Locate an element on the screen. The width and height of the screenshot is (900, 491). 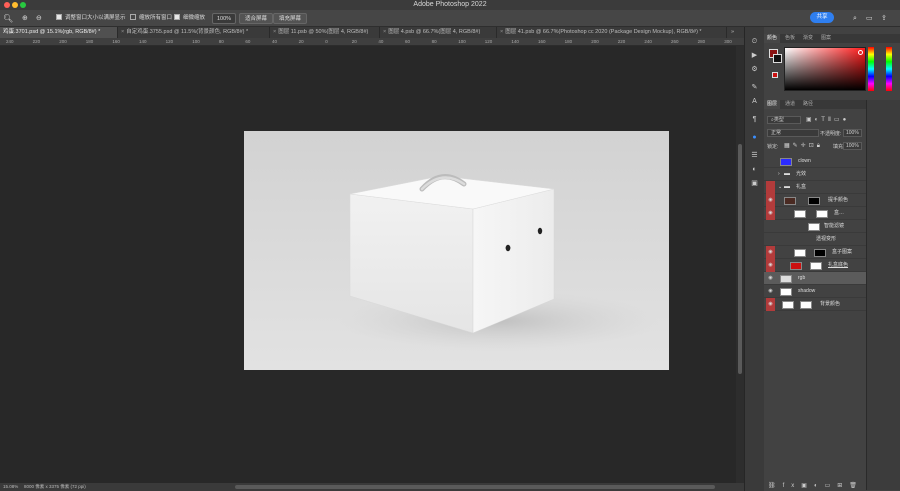
layer-actions-bar: ⛓fx▣◐▭⊞🗑︎ is located at coordinates (817, 485).